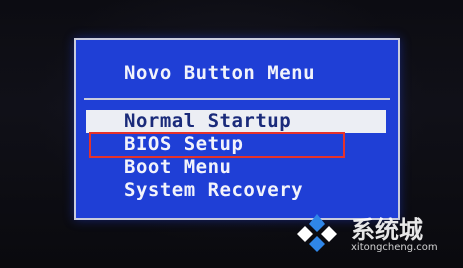 This screenshot has width=463, height=268. What do you see at coordinates (236, 167) in the screenshot?
I see `menu-item-boot-menu: Boot Menu` at bounding box center [236, 167].